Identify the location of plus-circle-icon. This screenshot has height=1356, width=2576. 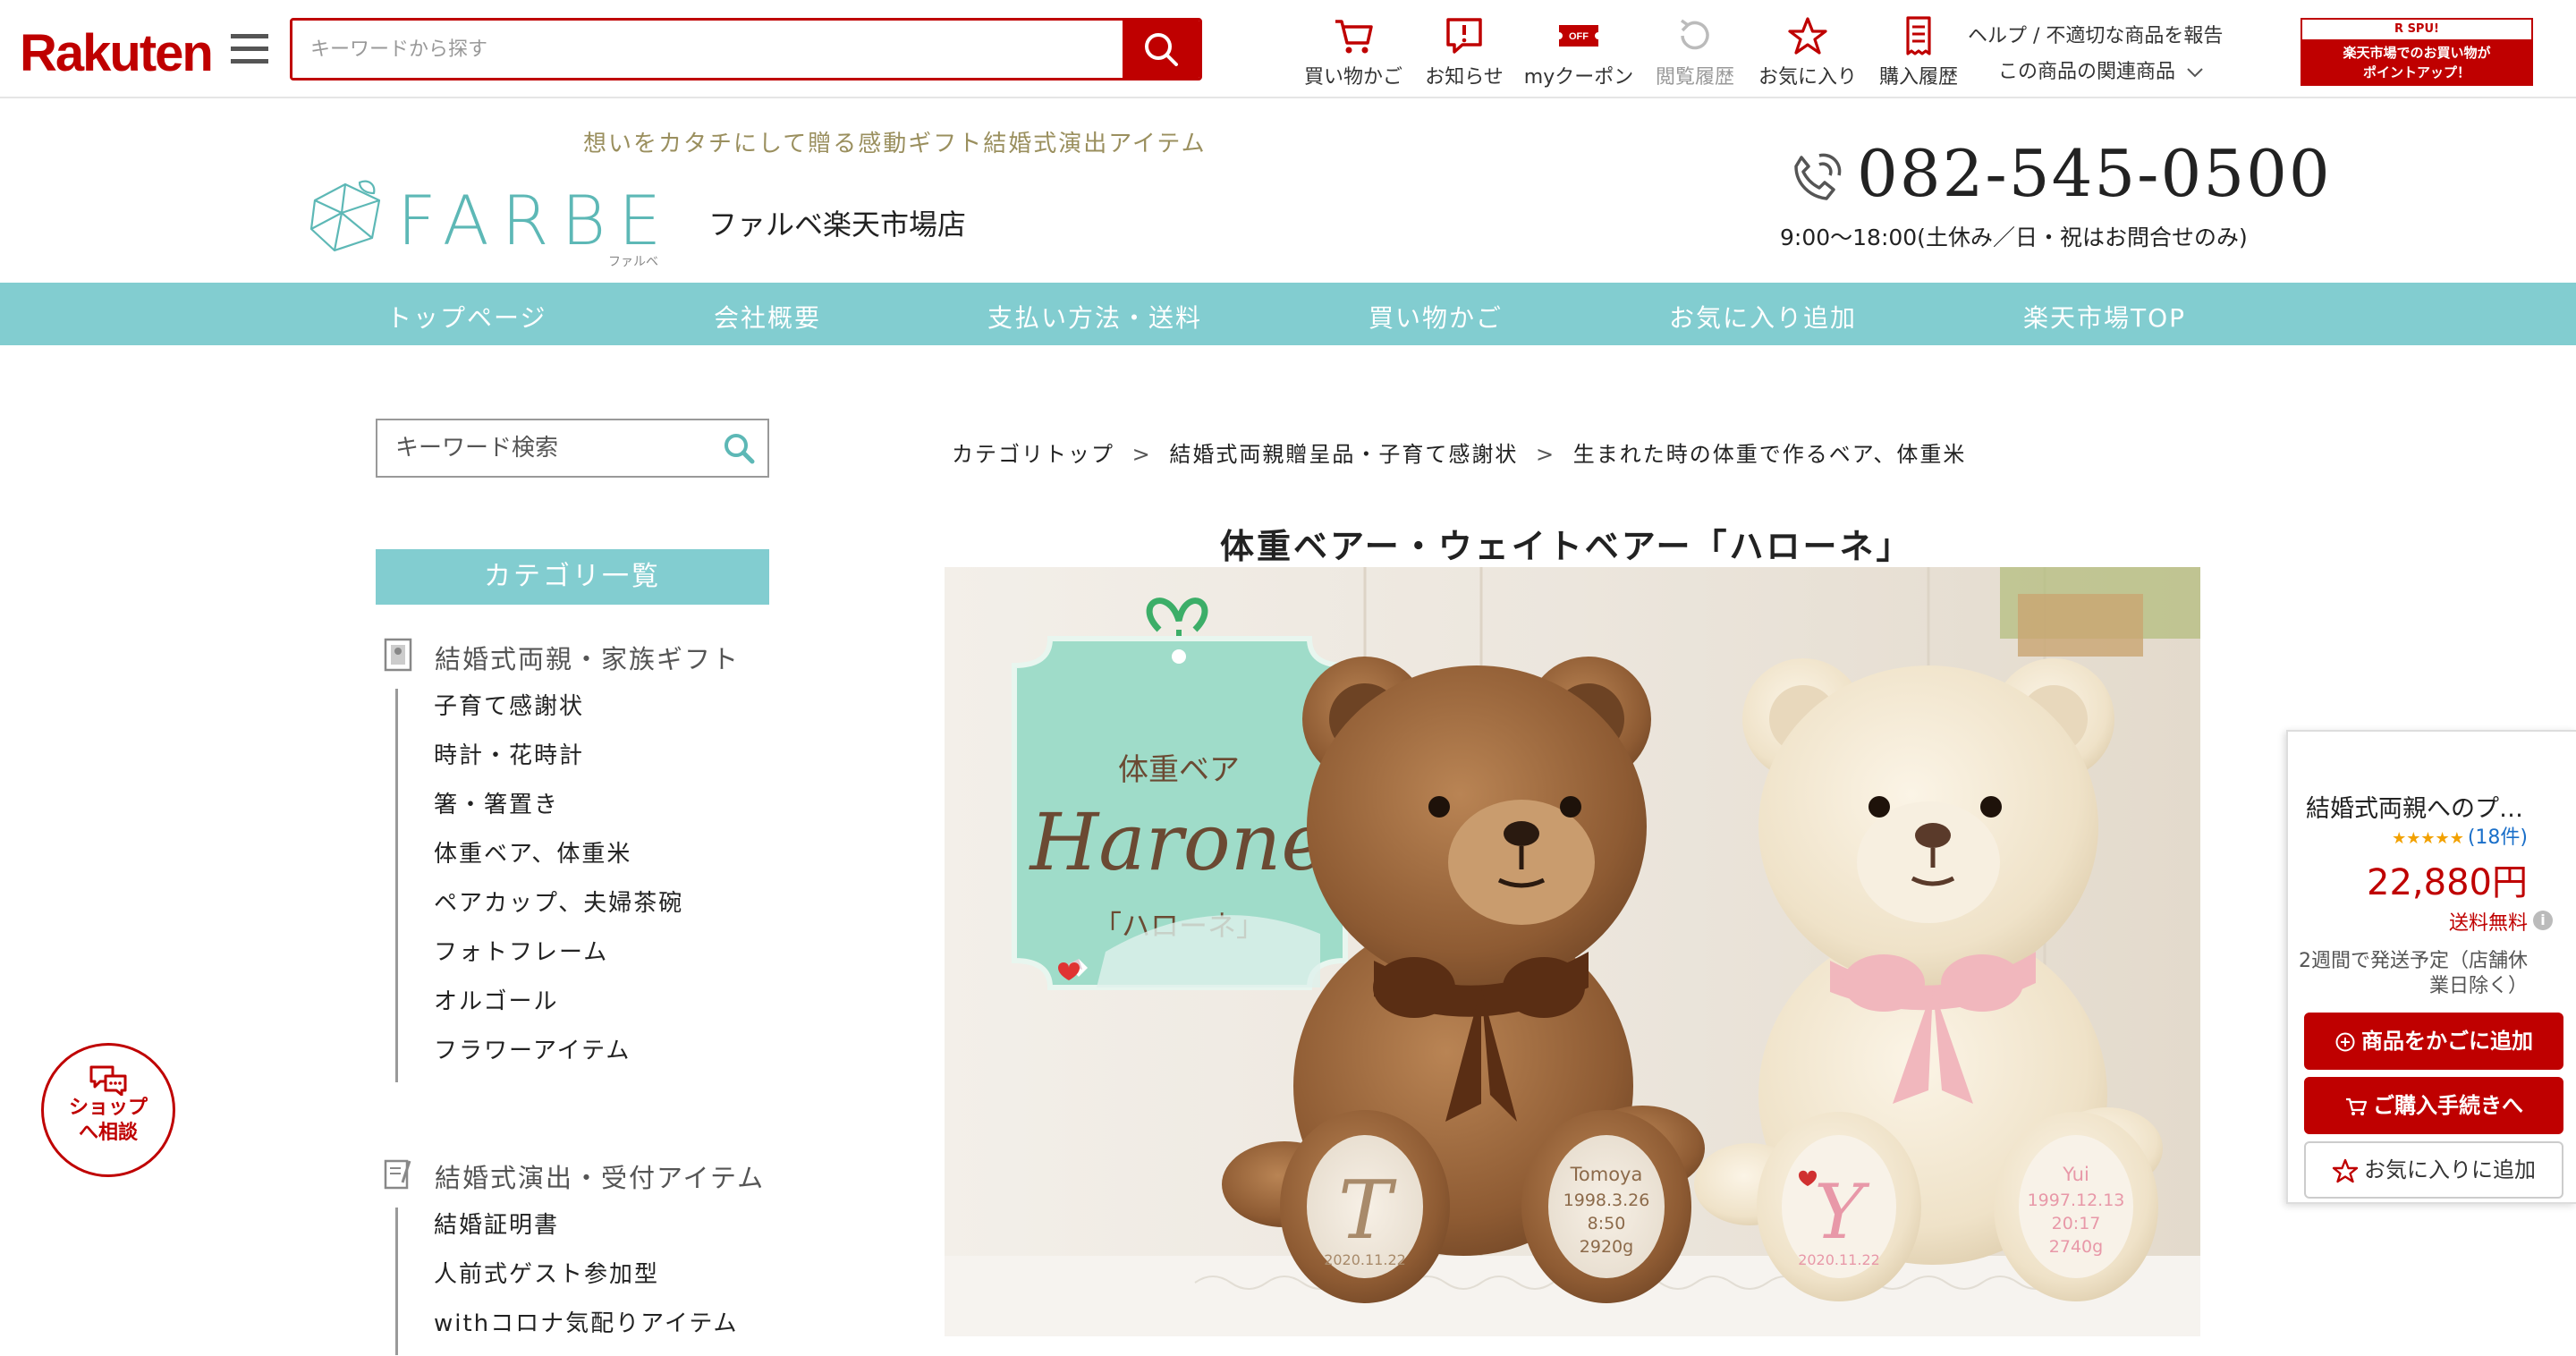
(2345, 1042).